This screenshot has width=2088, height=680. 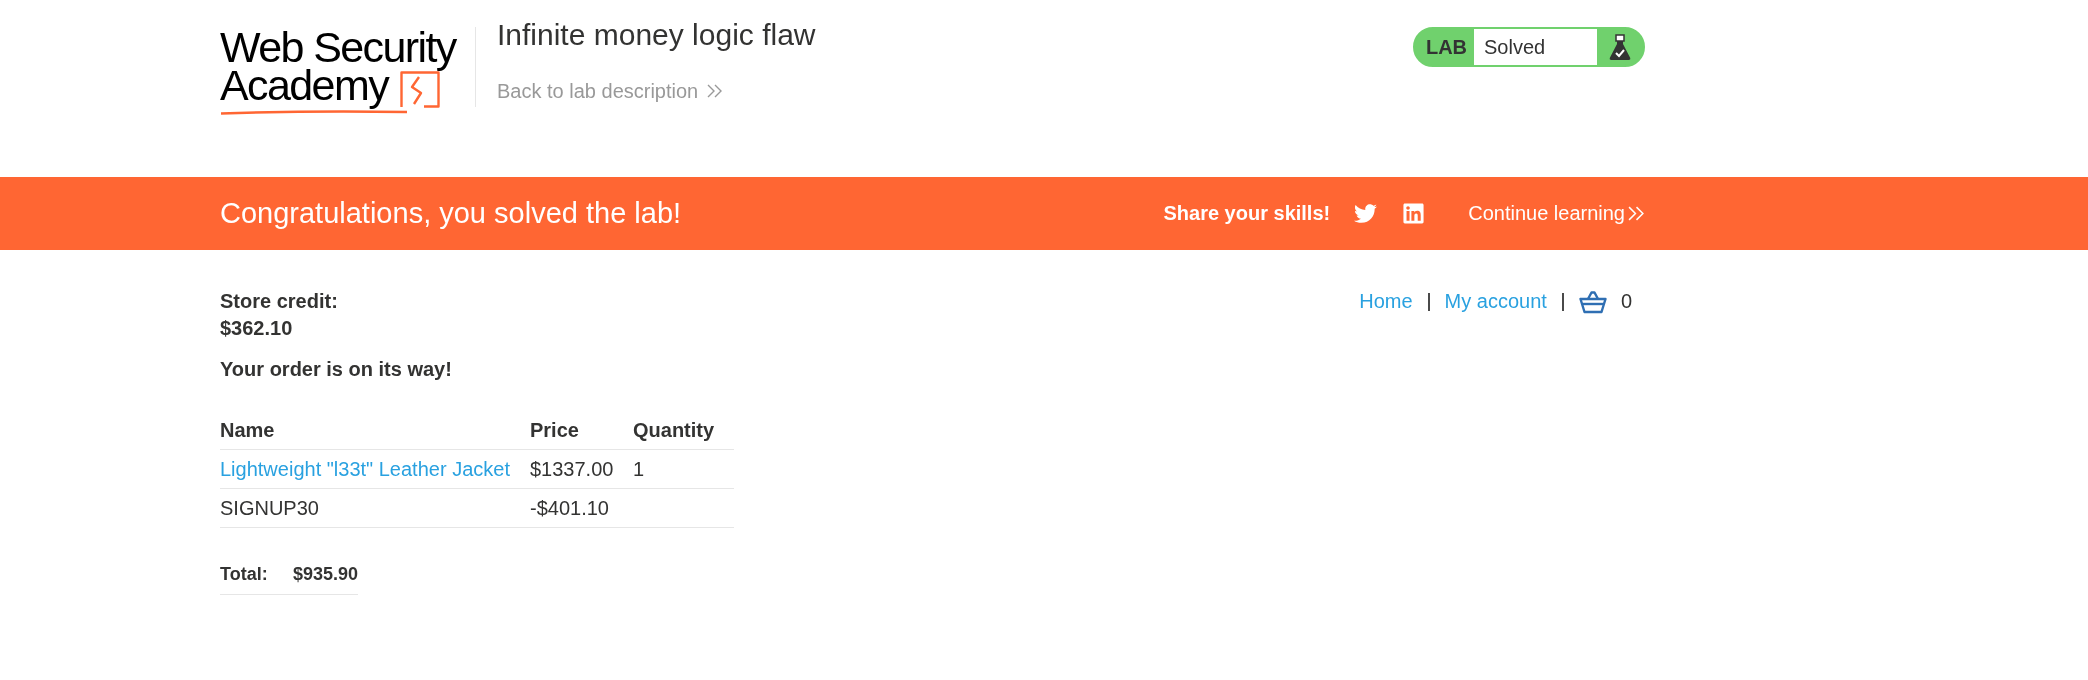 I want to click on lab-label: LAB, so click(x=1446, y=47).